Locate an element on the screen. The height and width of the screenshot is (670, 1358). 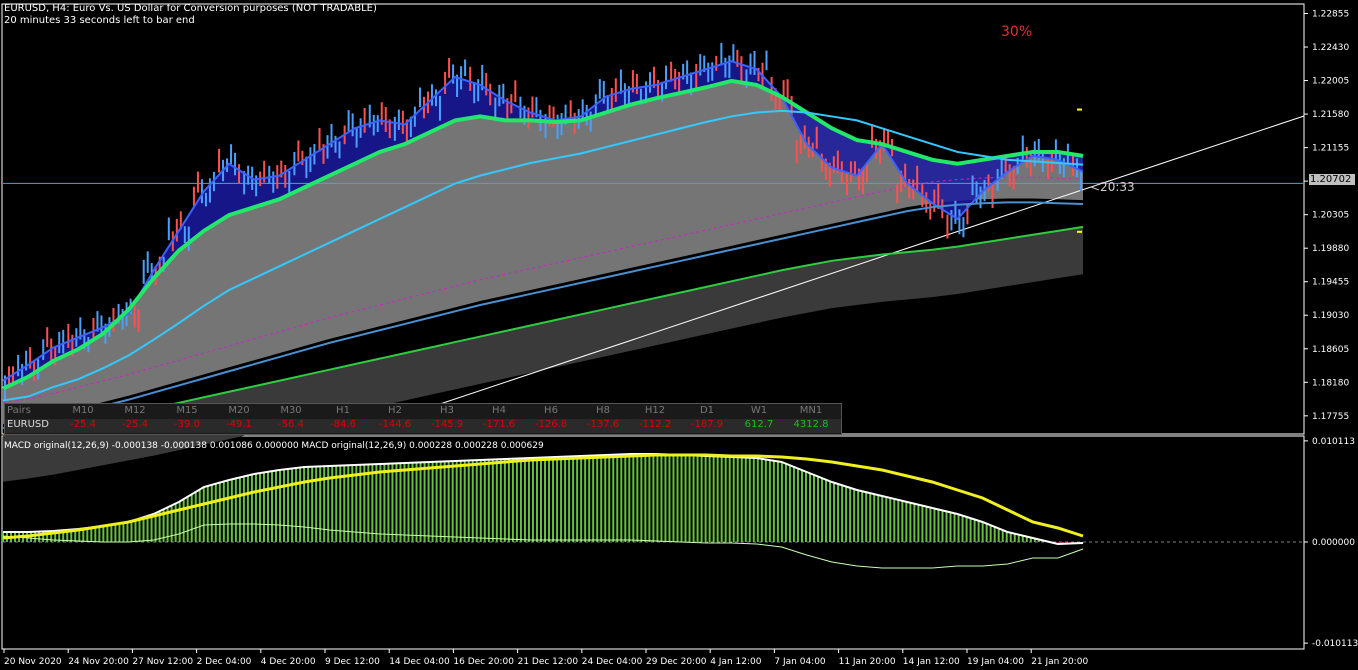
price-tick-label: 1.21155 is located at coordinates (1330, 149).